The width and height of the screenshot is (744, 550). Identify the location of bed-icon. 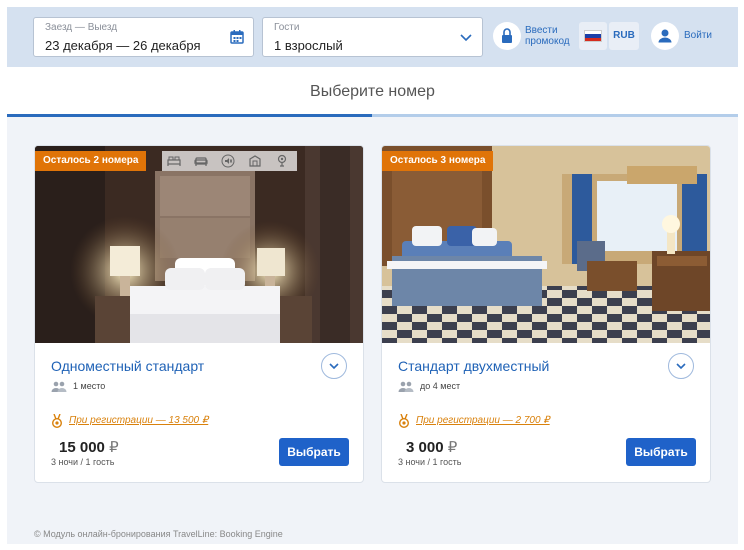
(174, 161).